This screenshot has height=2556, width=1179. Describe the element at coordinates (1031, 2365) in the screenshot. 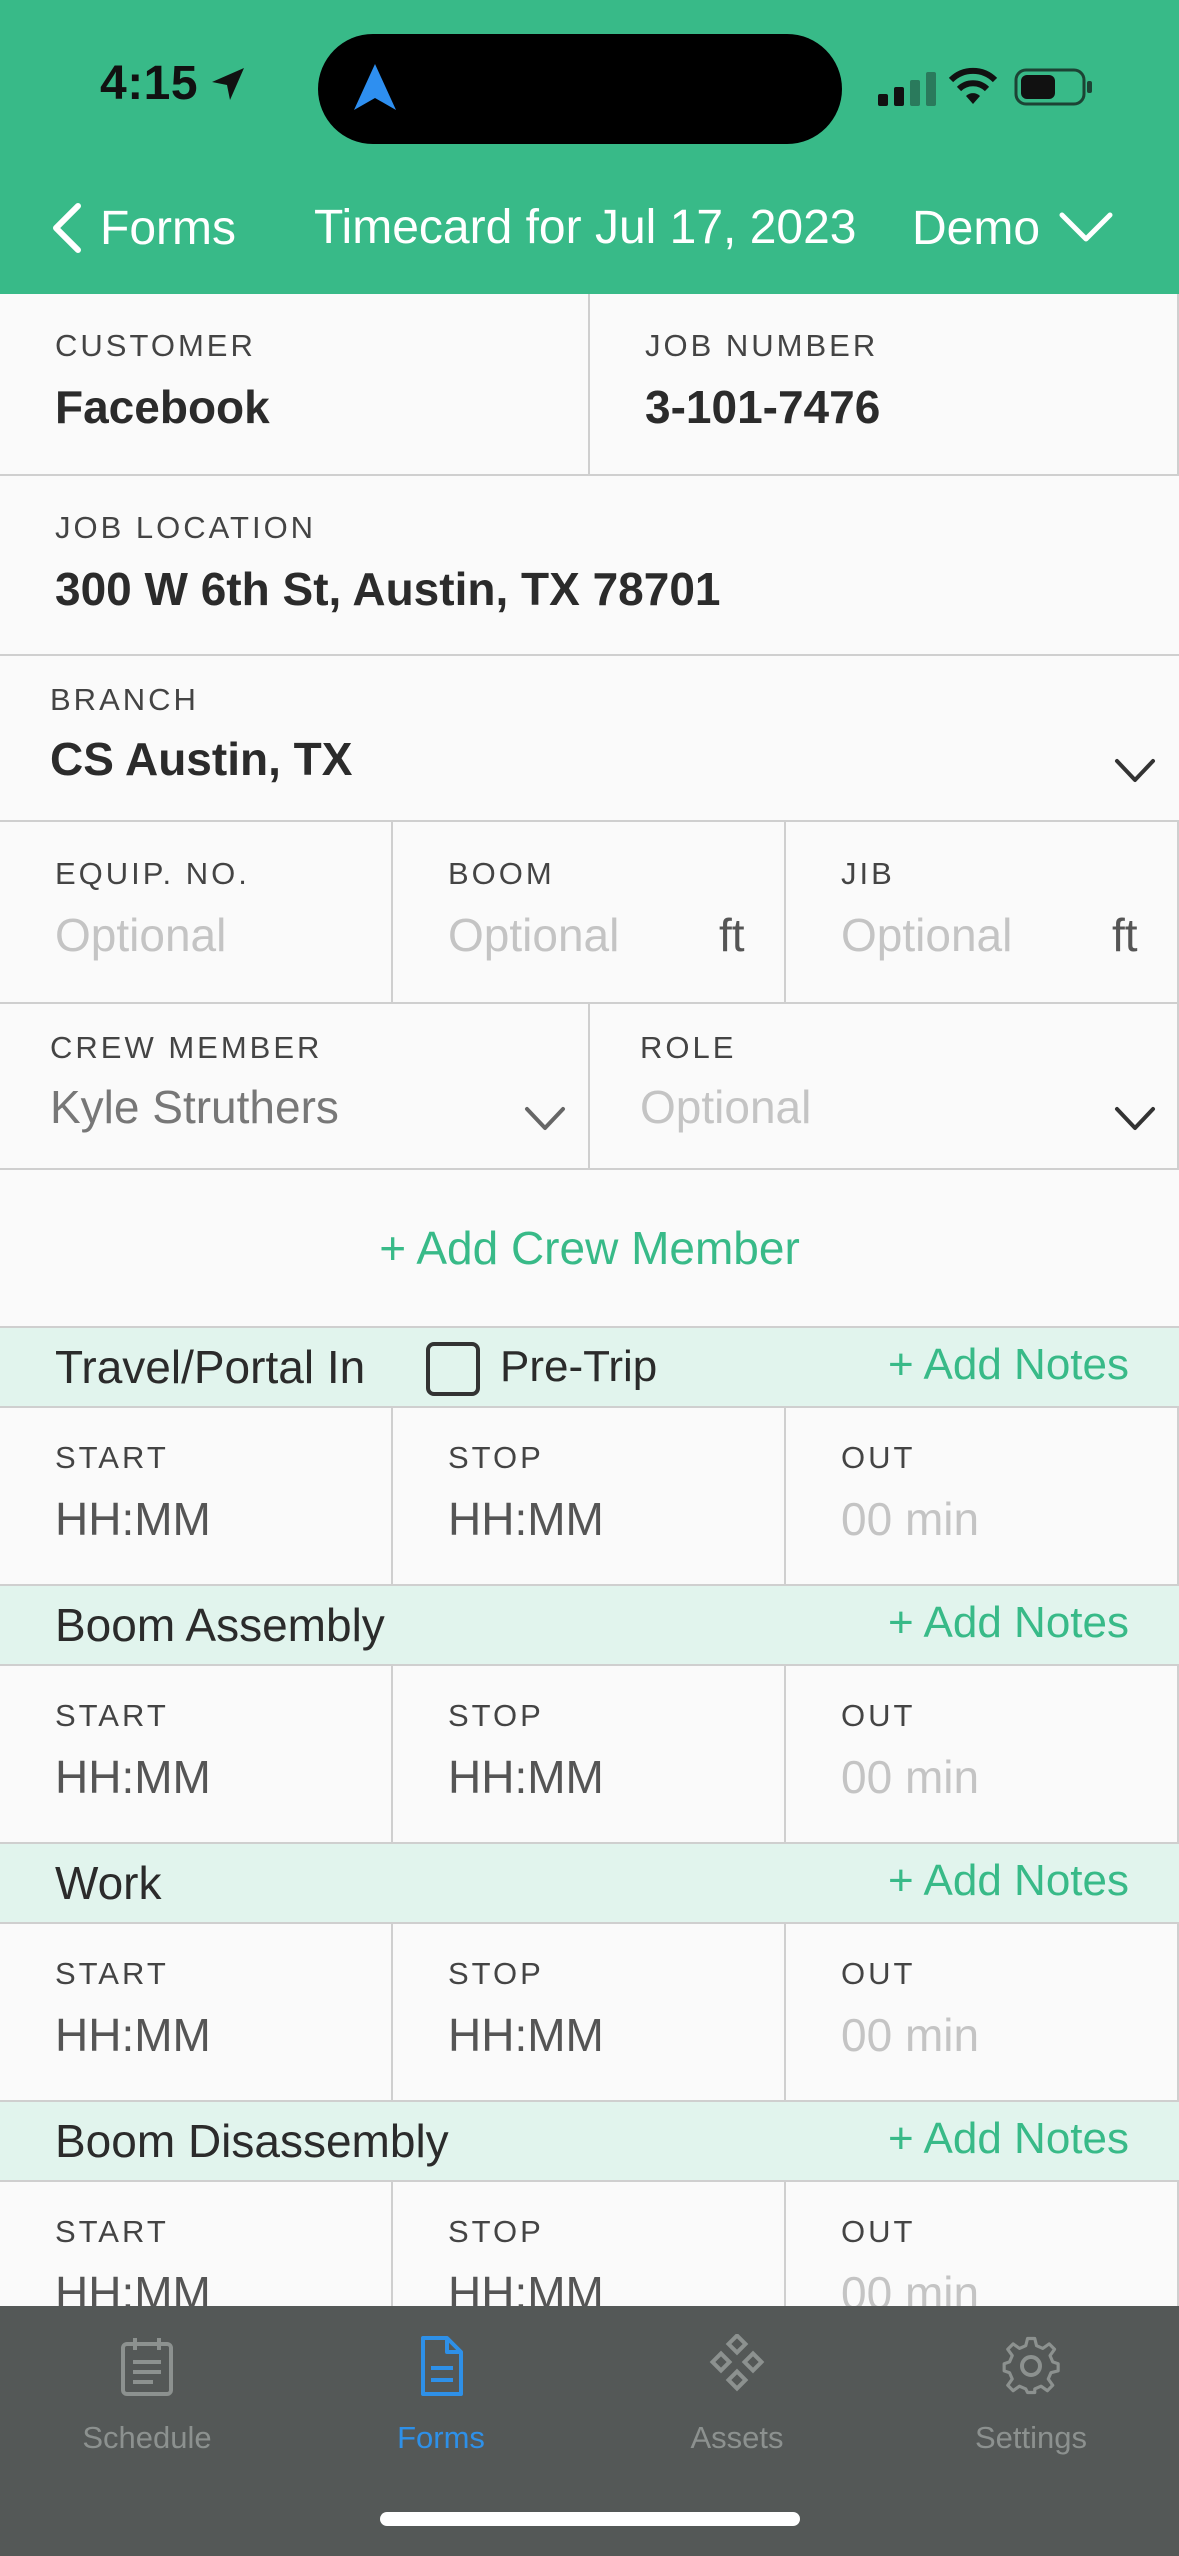

I see `gear-icon` at that location.